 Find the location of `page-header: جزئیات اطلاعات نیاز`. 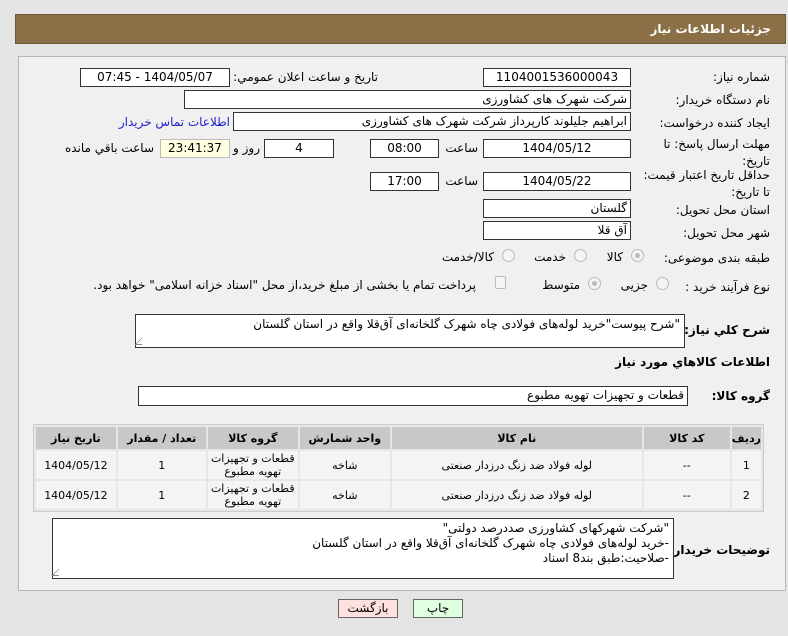

page-header: جزئیات اطلاعات نیاز is located at coordinates (400, 29).